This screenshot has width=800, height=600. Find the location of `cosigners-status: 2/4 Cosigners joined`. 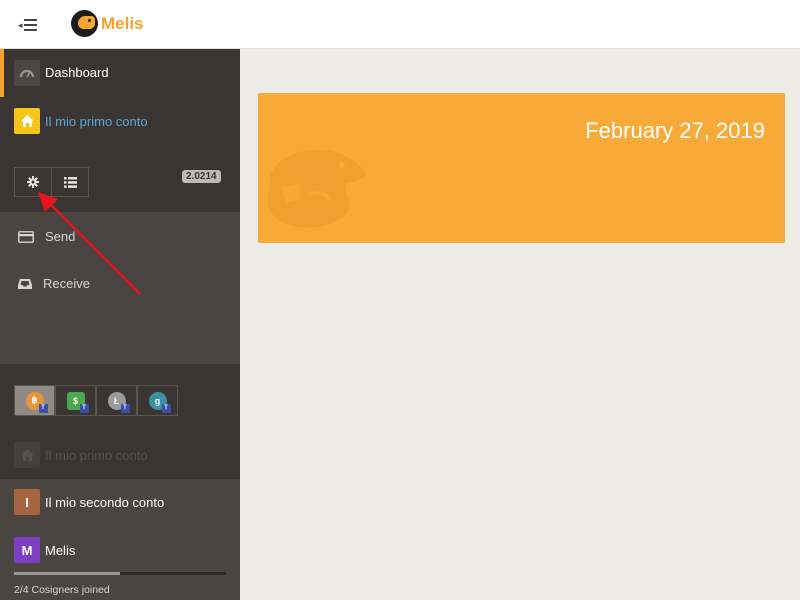

cosigners-status: 2/4 Cosigners joined is located at coordinates (62, 590).